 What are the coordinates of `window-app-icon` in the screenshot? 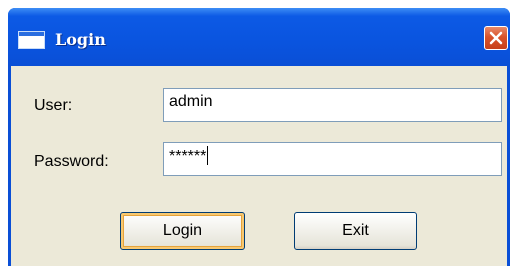 It's located at (31, 40).